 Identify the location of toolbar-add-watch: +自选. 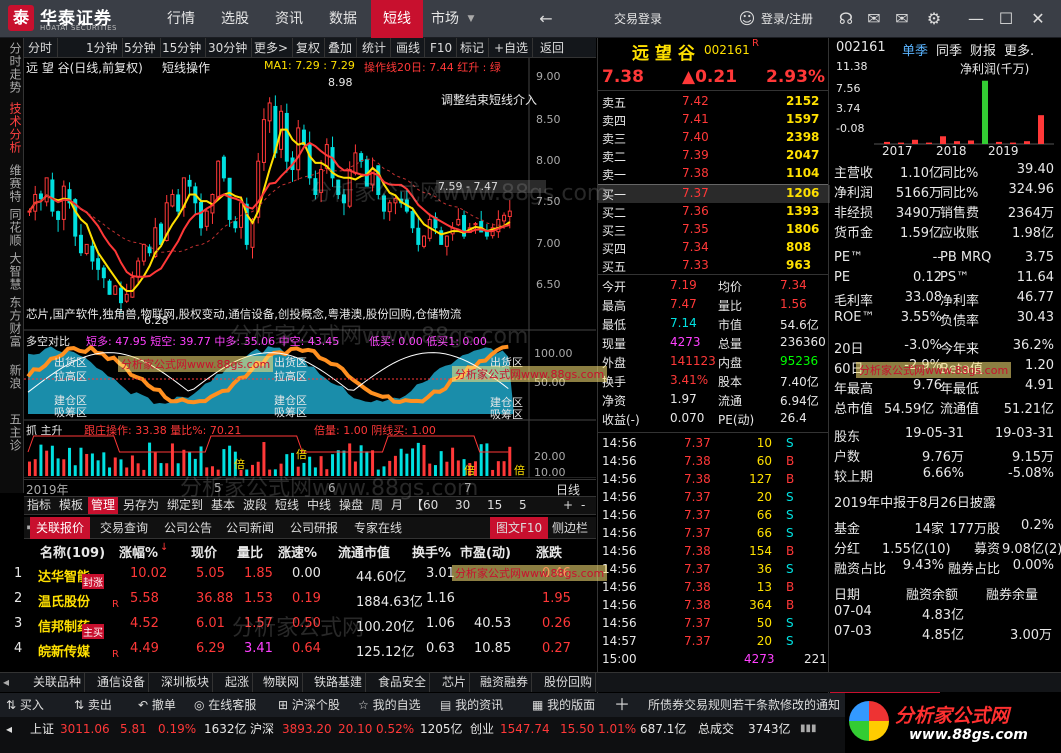
(512, 48).